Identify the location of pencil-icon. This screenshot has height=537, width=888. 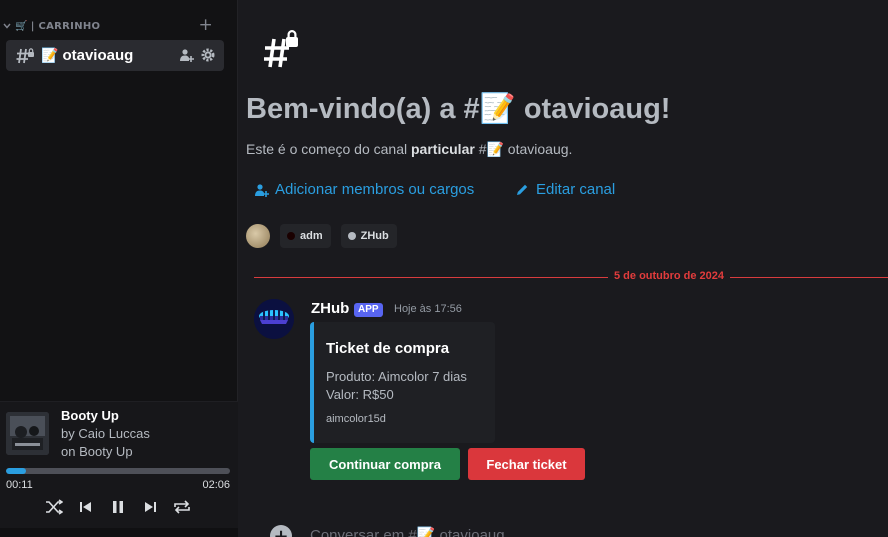
(522, 190).